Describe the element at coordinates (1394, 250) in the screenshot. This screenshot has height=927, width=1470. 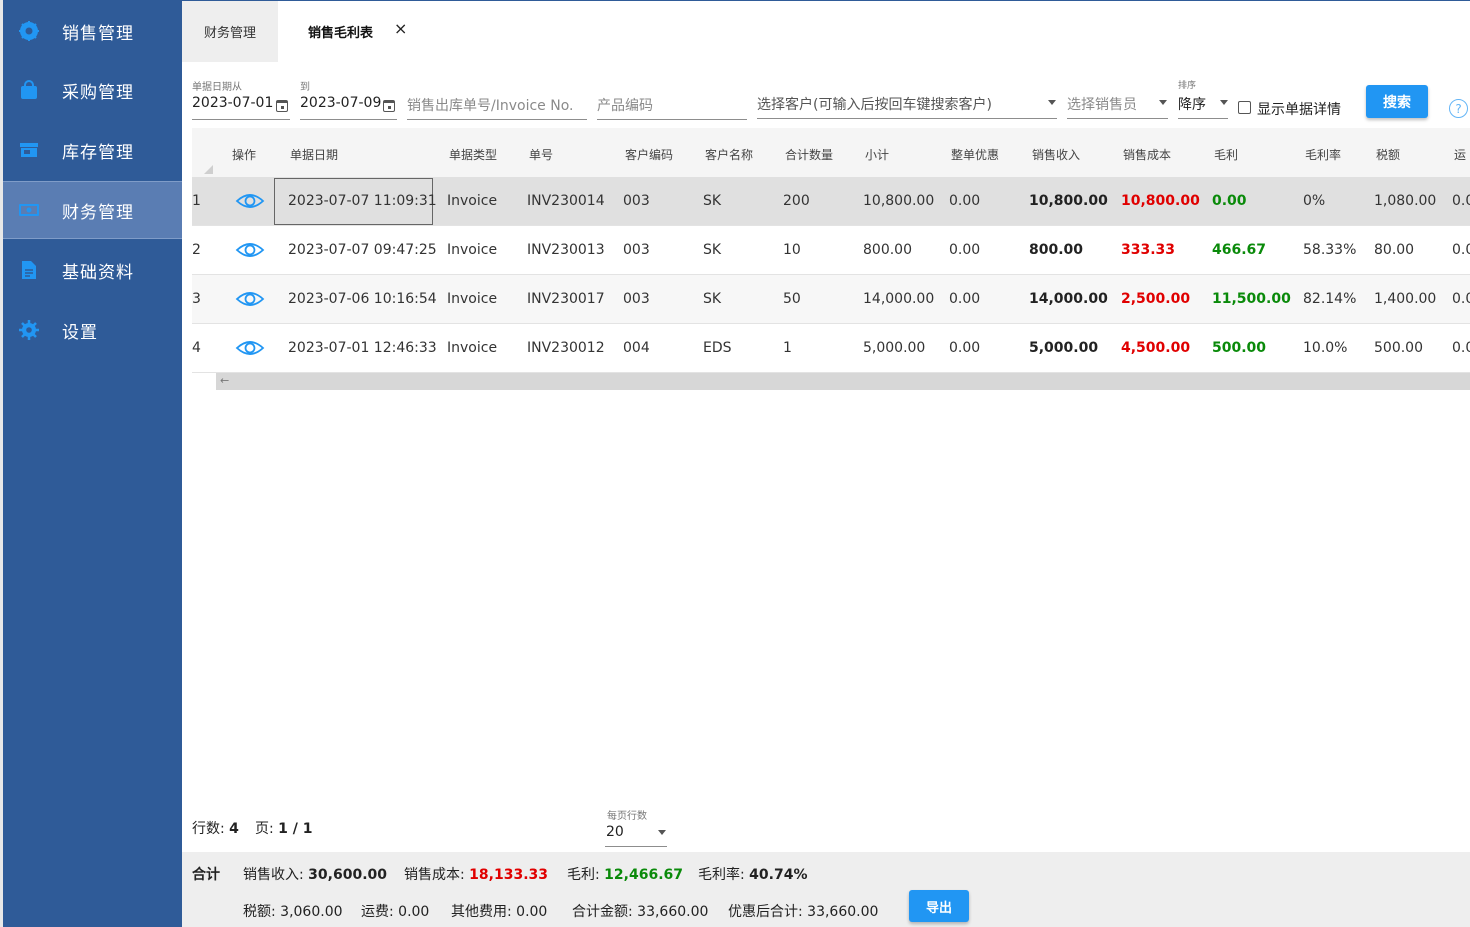
I see `cell-tax: 80.00` at that location.